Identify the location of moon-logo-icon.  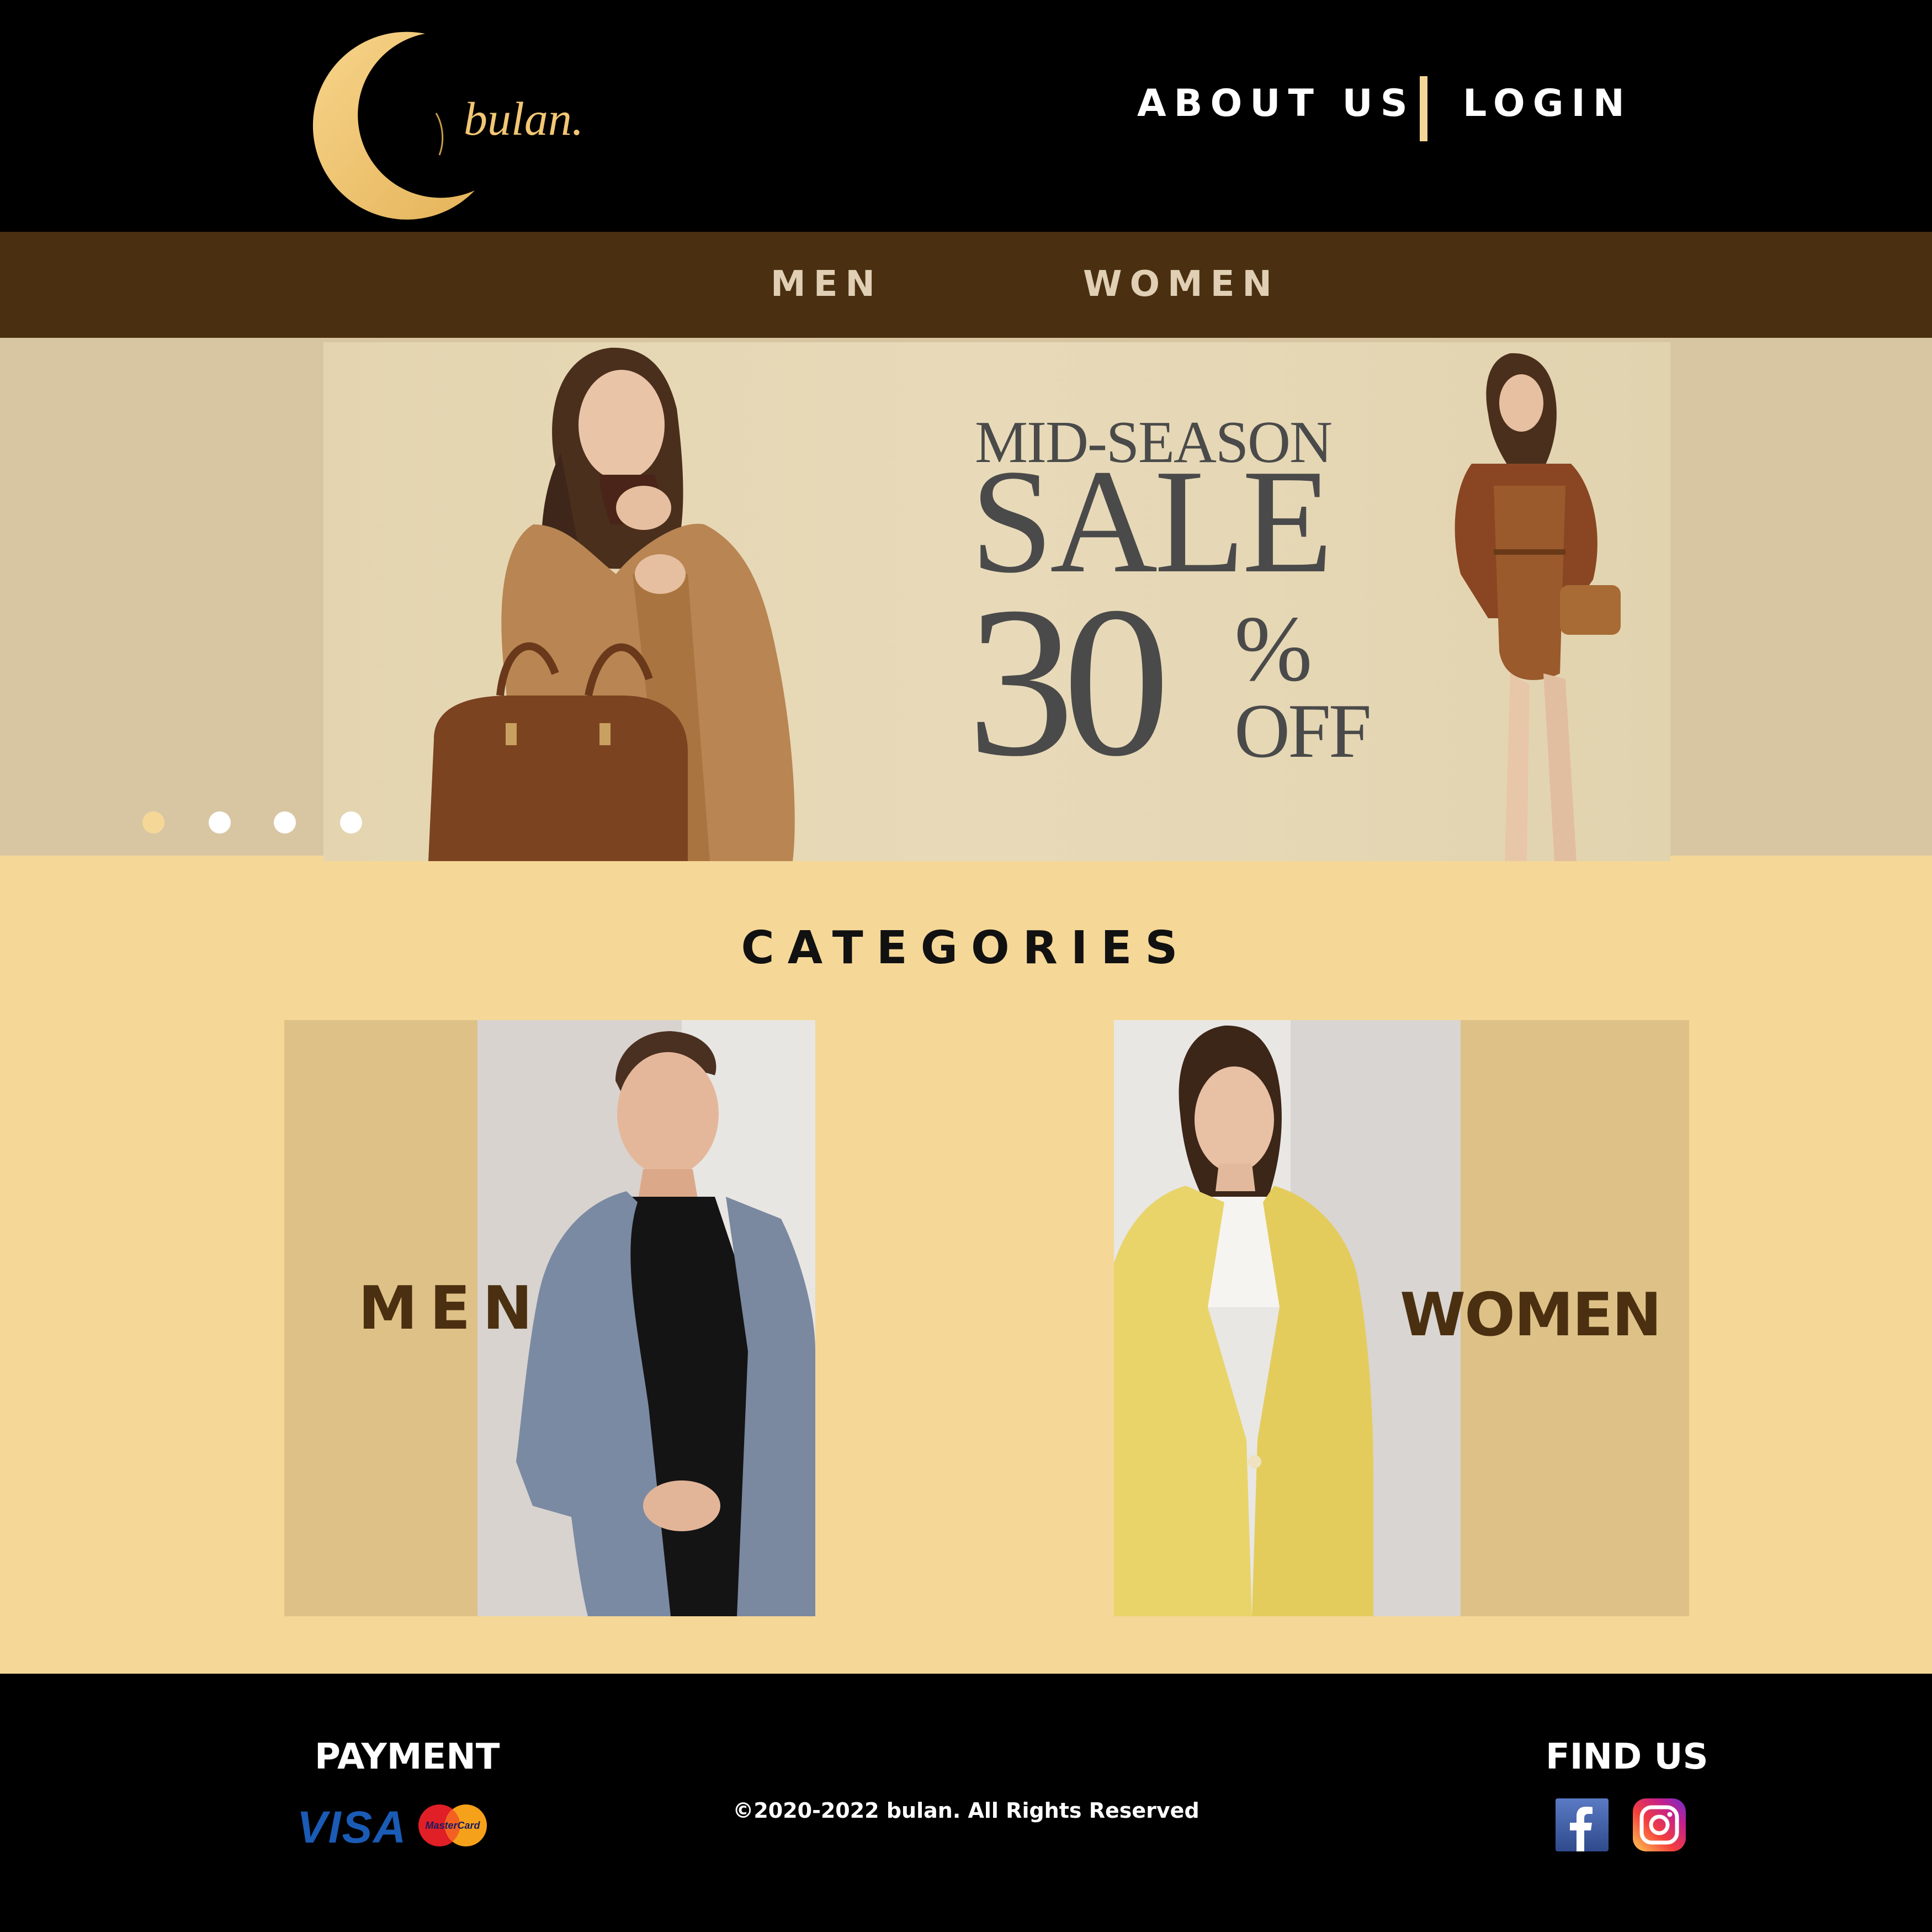
(394, 126).